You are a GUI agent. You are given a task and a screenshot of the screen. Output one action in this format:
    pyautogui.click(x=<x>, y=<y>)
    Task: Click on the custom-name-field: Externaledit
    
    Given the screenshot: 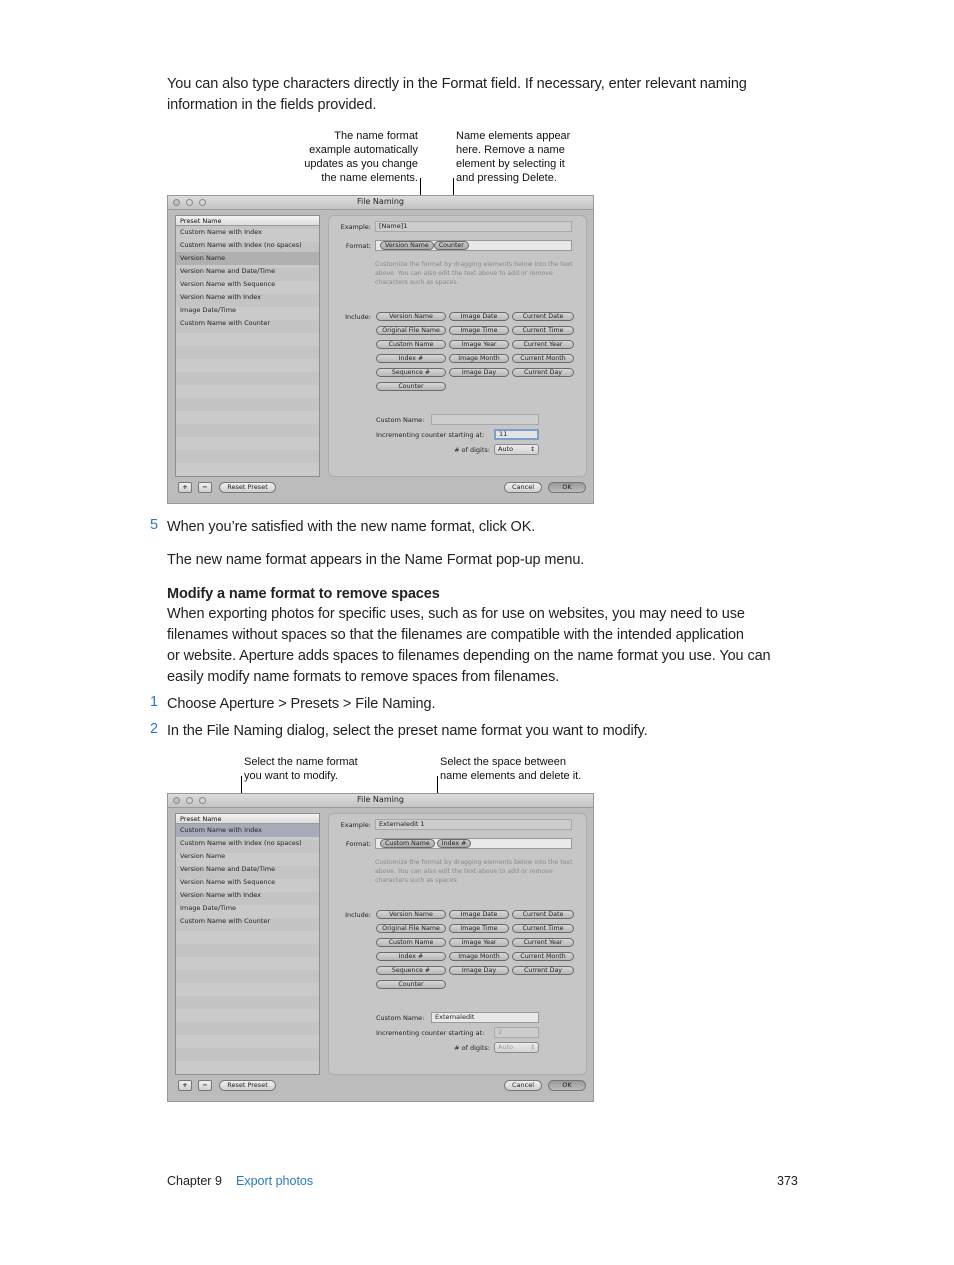 What is the action you would take?
    pyautogui.click(x=485, y=1017)
    